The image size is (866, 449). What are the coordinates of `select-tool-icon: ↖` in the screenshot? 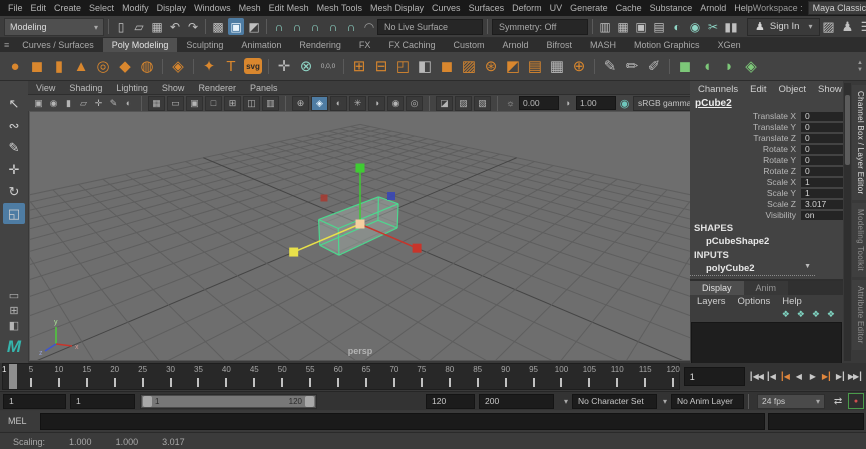 It's located at (14, 103).